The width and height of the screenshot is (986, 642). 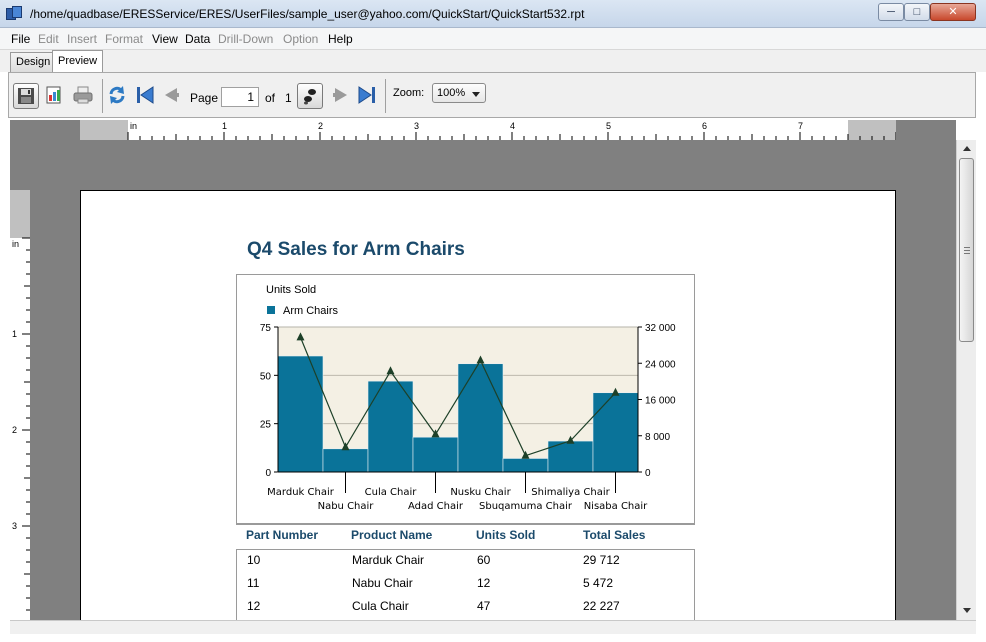 What do you see at coordinates (346, 506) in the screenshot?
I see `x-category-label: Nabu Chair` at bounding box center [346, 506].